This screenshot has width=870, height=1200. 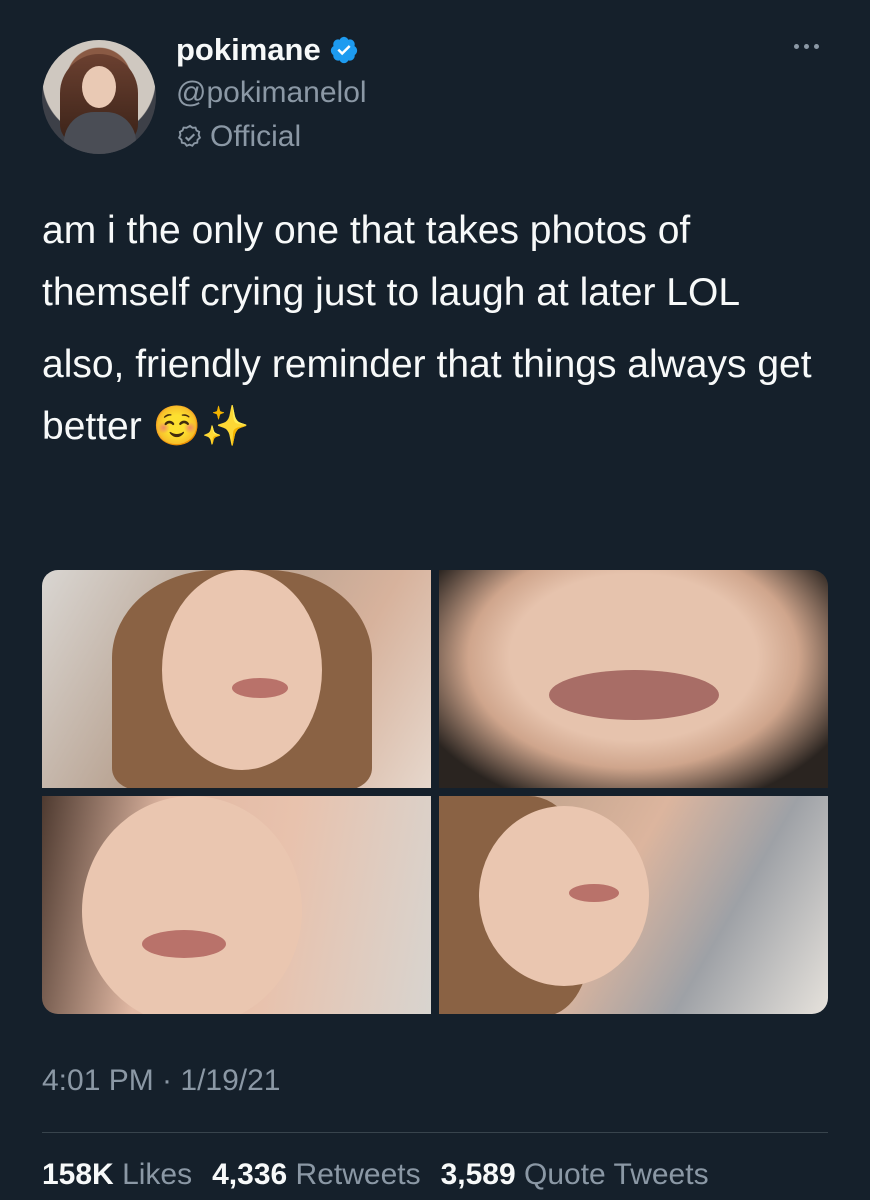 I want to click on avatar, so click(x=99, y=97).